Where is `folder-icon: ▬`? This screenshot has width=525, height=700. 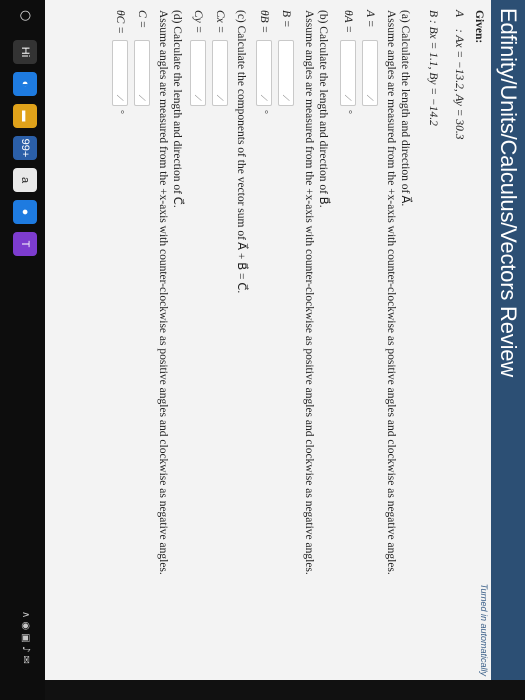
folder-icon: ▬ is located at coordinates (25, 116).